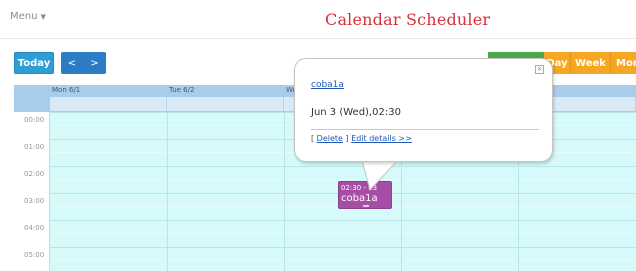 This screenshot has height=271, width=636. I want to click on delete-link: Delete, so click(330, 138).